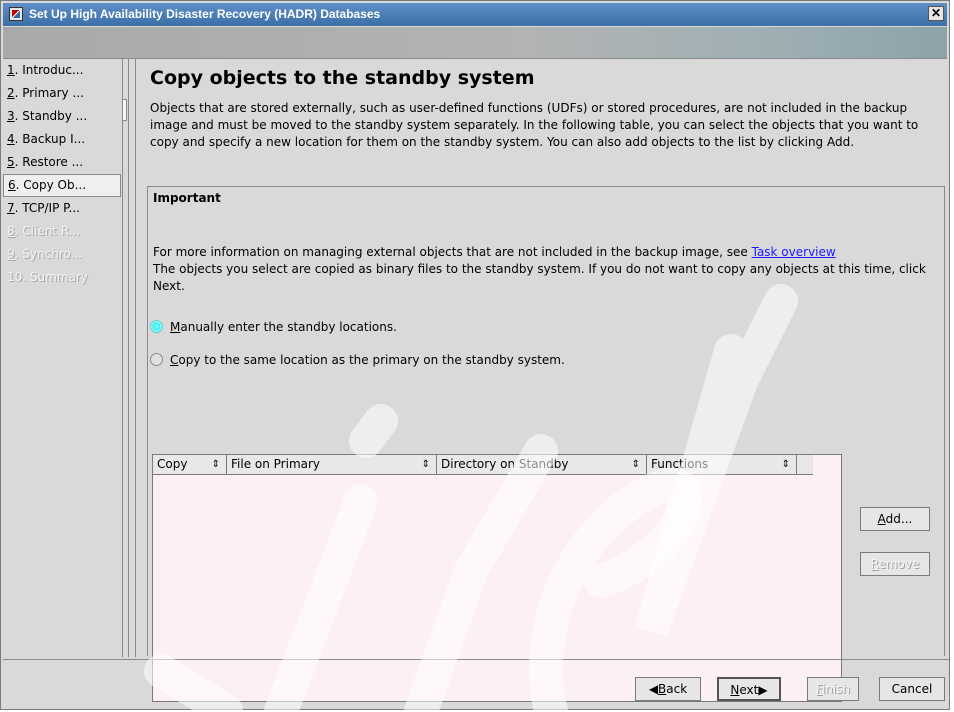 Image resolution: width=954 pixels, height=712 pixels. Describe the element at coordinates (763, 690) in the screenshot. I see `next-arrow-icon: ▶` at that location.